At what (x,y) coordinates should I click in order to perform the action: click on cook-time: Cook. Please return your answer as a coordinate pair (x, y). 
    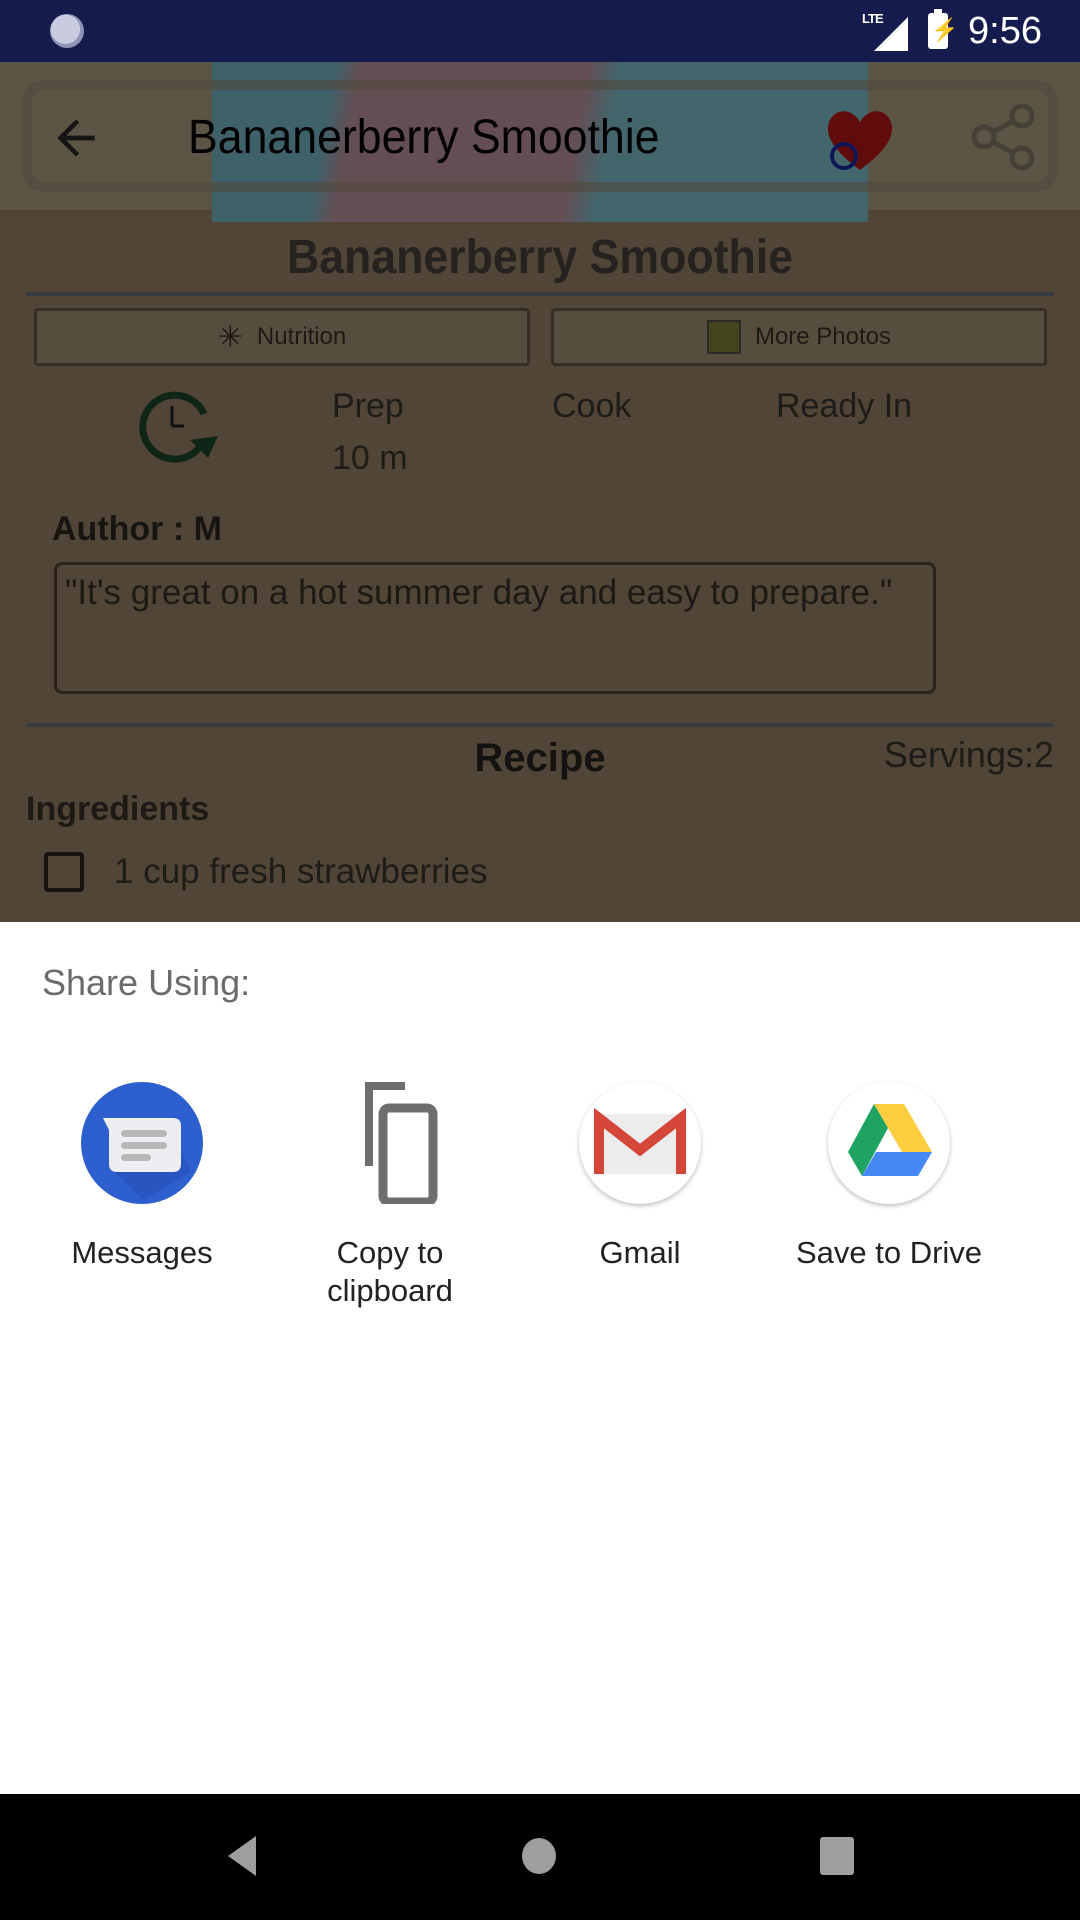
    Looking at the image, I should click on (591, 406).